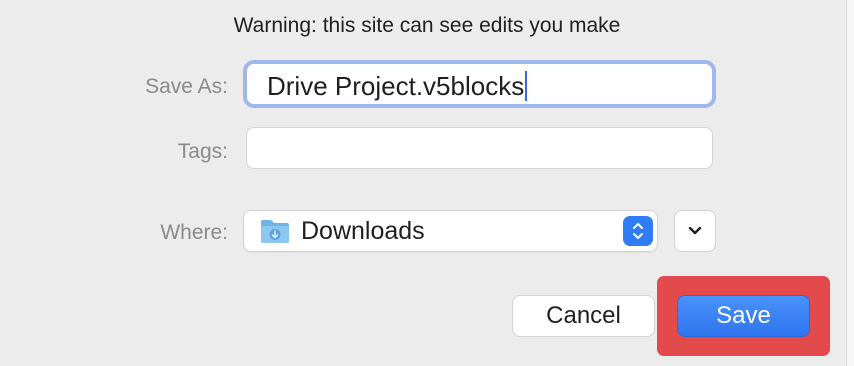 This screenshot has width=854, height=366. I want to click on cancel-button: Cancel, so click(583, 316).